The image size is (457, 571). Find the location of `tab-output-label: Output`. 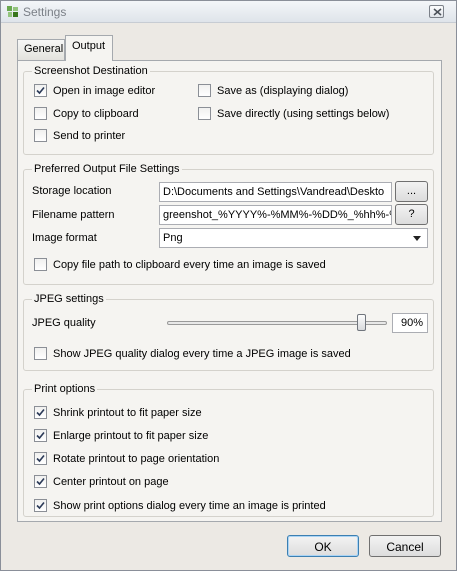

tab-output-label: Output is located at coordinates (89, 46).